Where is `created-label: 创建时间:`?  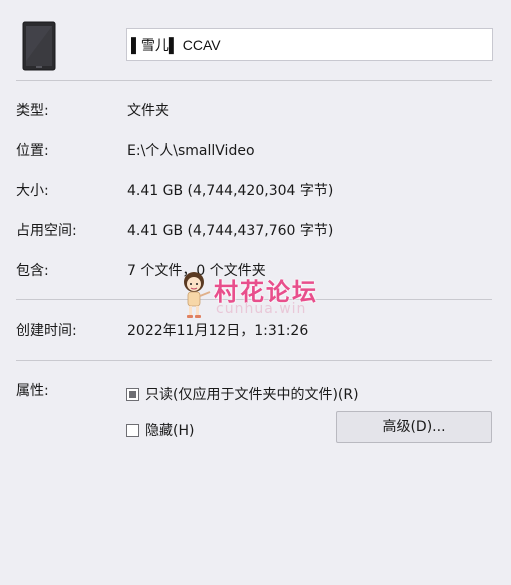 created-label: 创建时间: is located at coordinates (46, 331).